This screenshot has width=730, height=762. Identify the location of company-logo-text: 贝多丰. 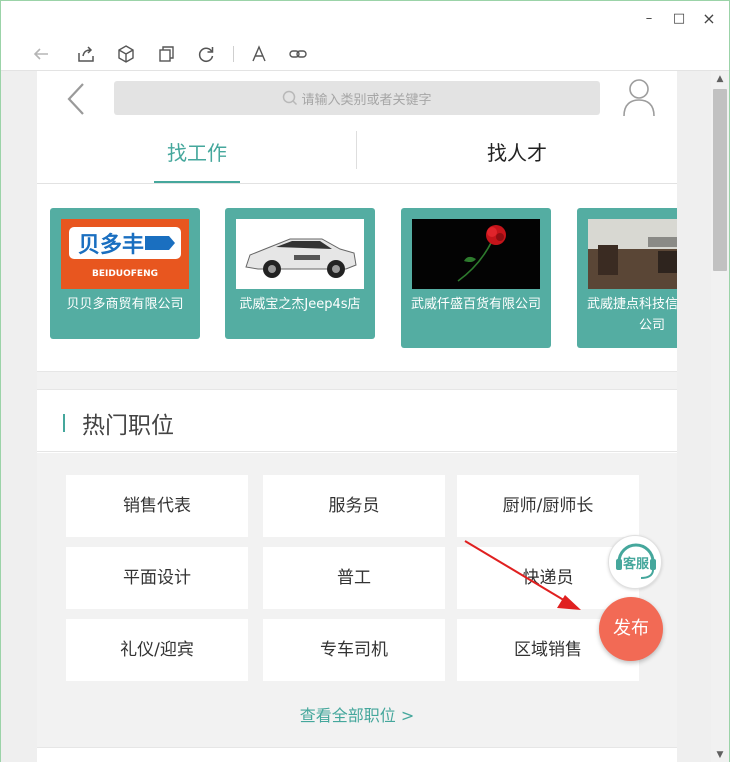
(111, 245).